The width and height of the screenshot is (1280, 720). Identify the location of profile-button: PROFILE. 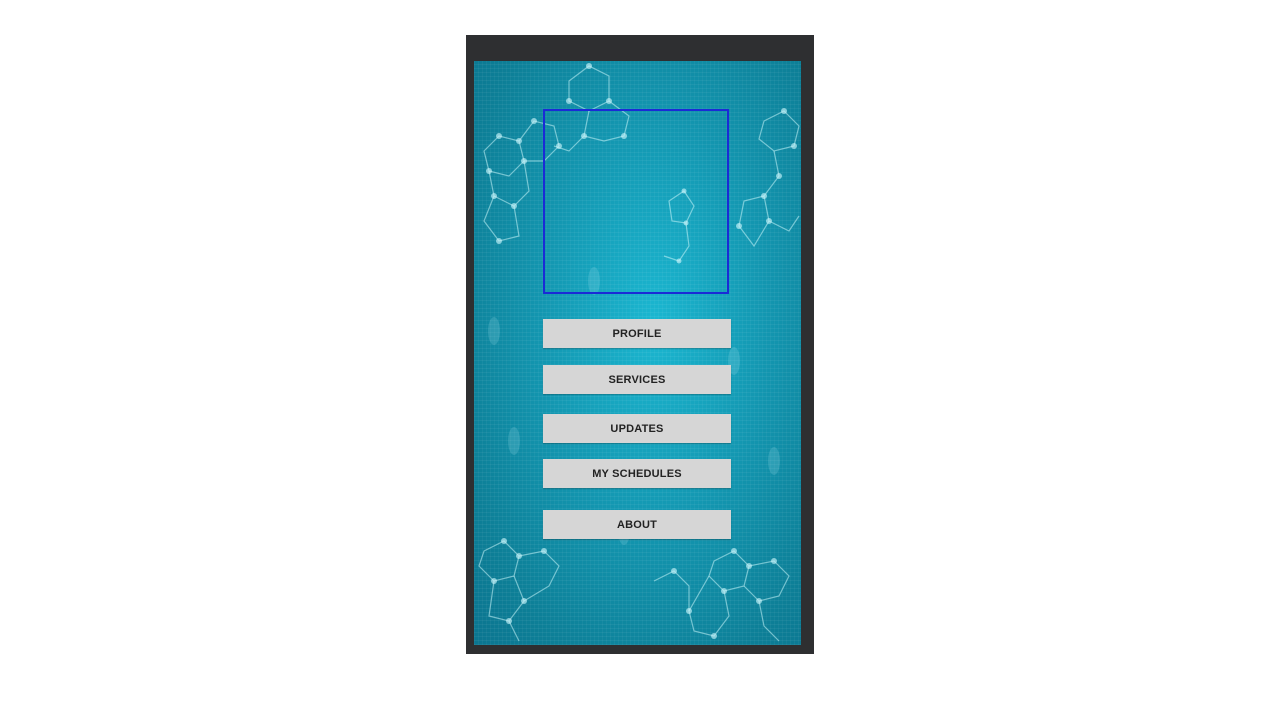
(637, 333).